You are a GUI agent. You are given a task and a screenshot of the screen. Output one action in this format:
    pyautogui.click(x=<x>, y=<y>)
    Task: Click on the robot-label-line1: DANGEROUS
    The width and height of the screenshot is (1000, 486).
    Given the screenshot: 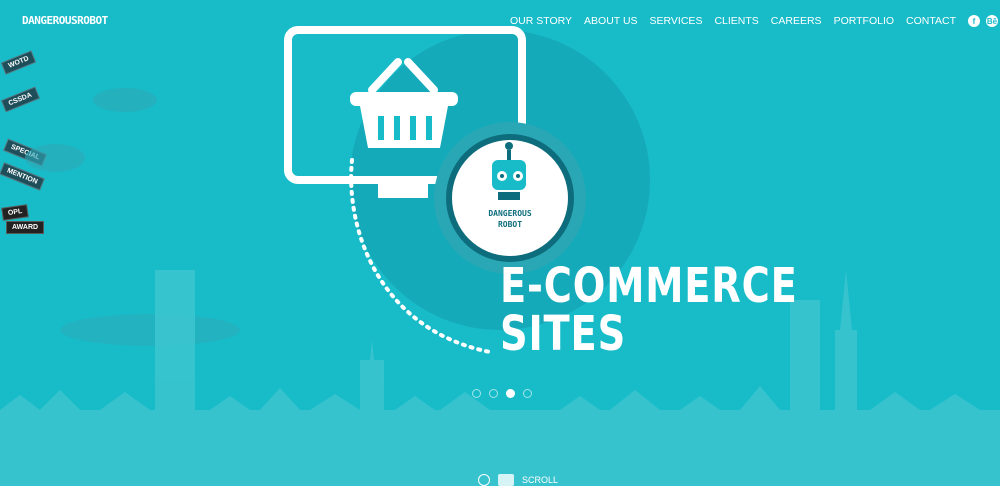 What is the action you would take?
    pyautogui.click(x=510, y=213)
    